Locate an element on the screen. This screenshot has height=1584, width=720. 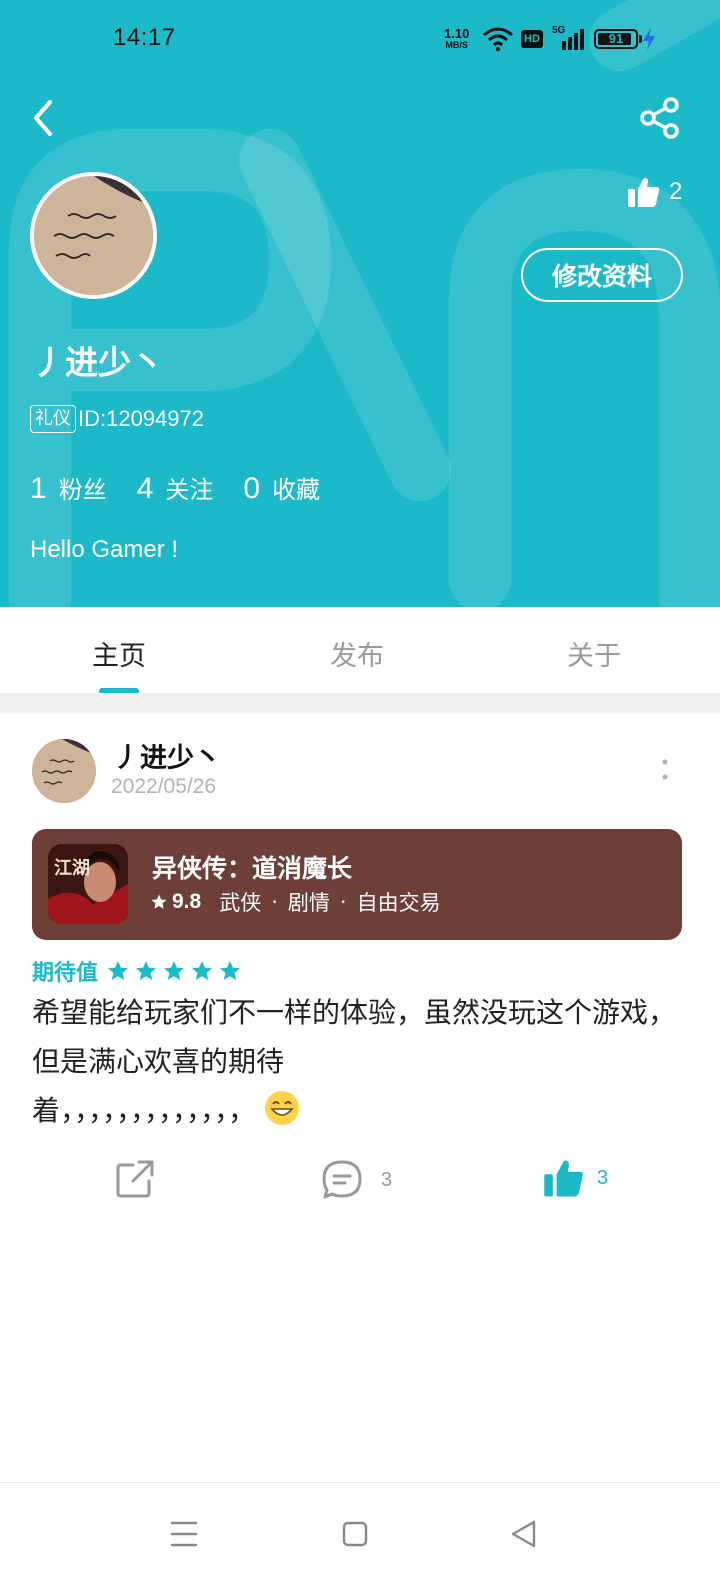
tab-posts: 发布 is located at coordinates (370, 650).